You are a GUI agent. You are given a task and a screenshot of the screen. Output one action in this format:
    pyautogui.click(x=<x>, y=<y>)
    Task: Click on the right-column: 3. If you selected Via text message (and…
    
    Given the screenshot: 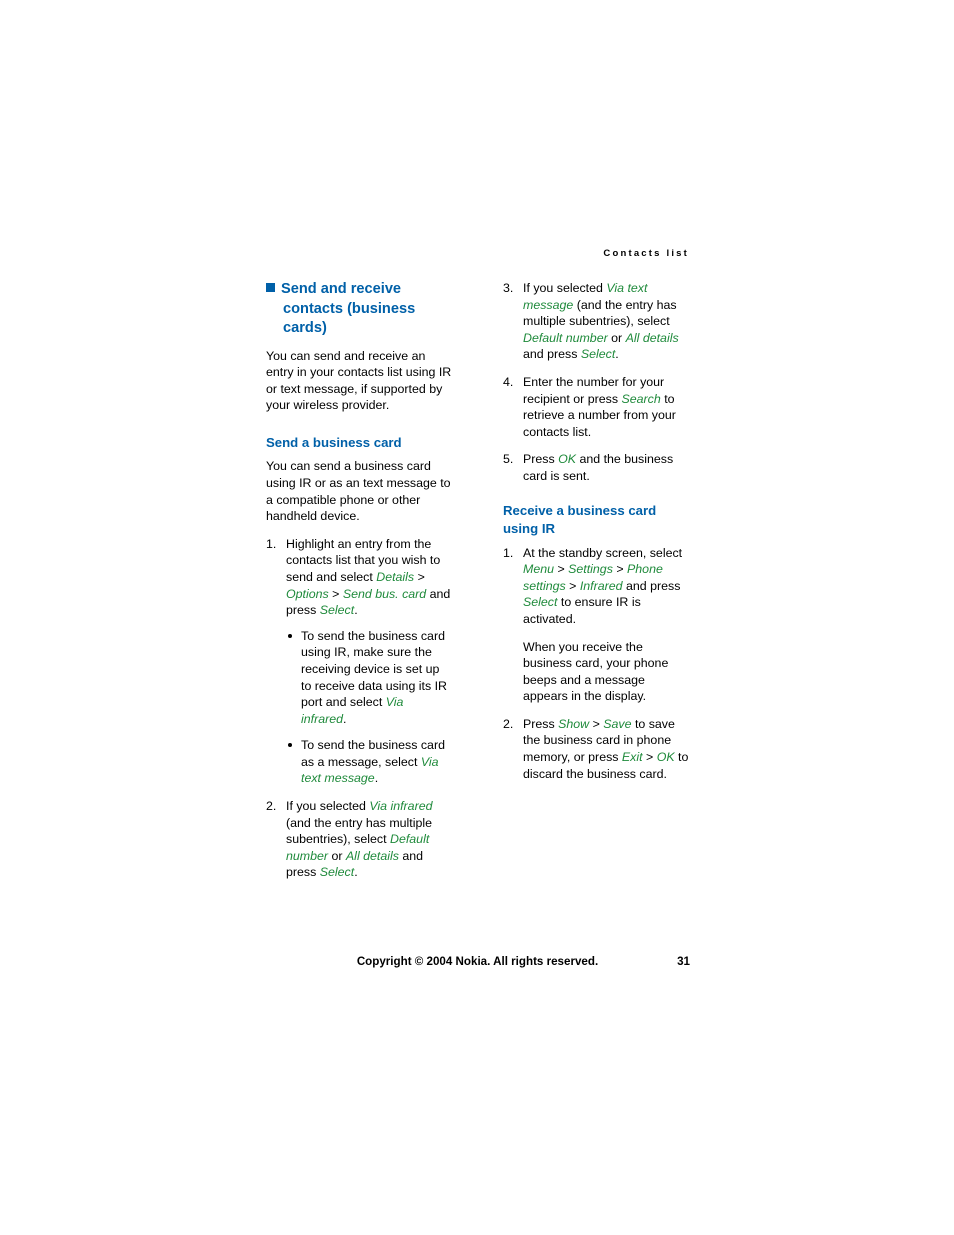 What is the action you would take?
    pyautogui.click(x=596, y=536)
    